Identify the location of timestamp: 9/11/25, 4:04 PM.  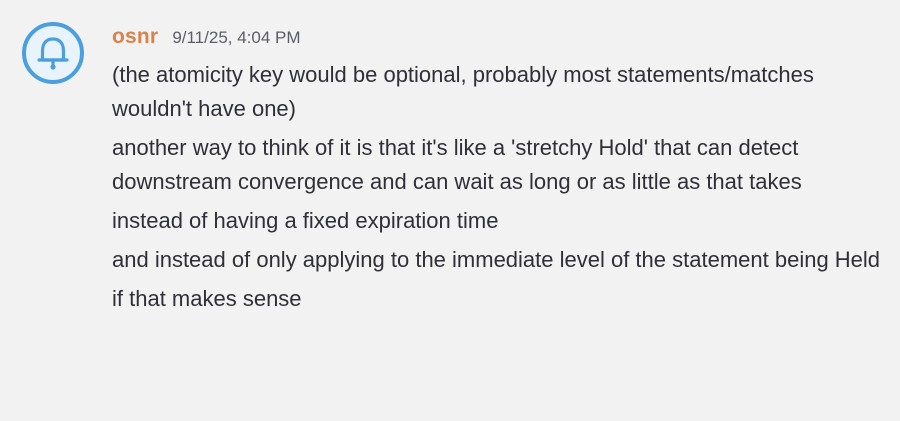
(236, 38).